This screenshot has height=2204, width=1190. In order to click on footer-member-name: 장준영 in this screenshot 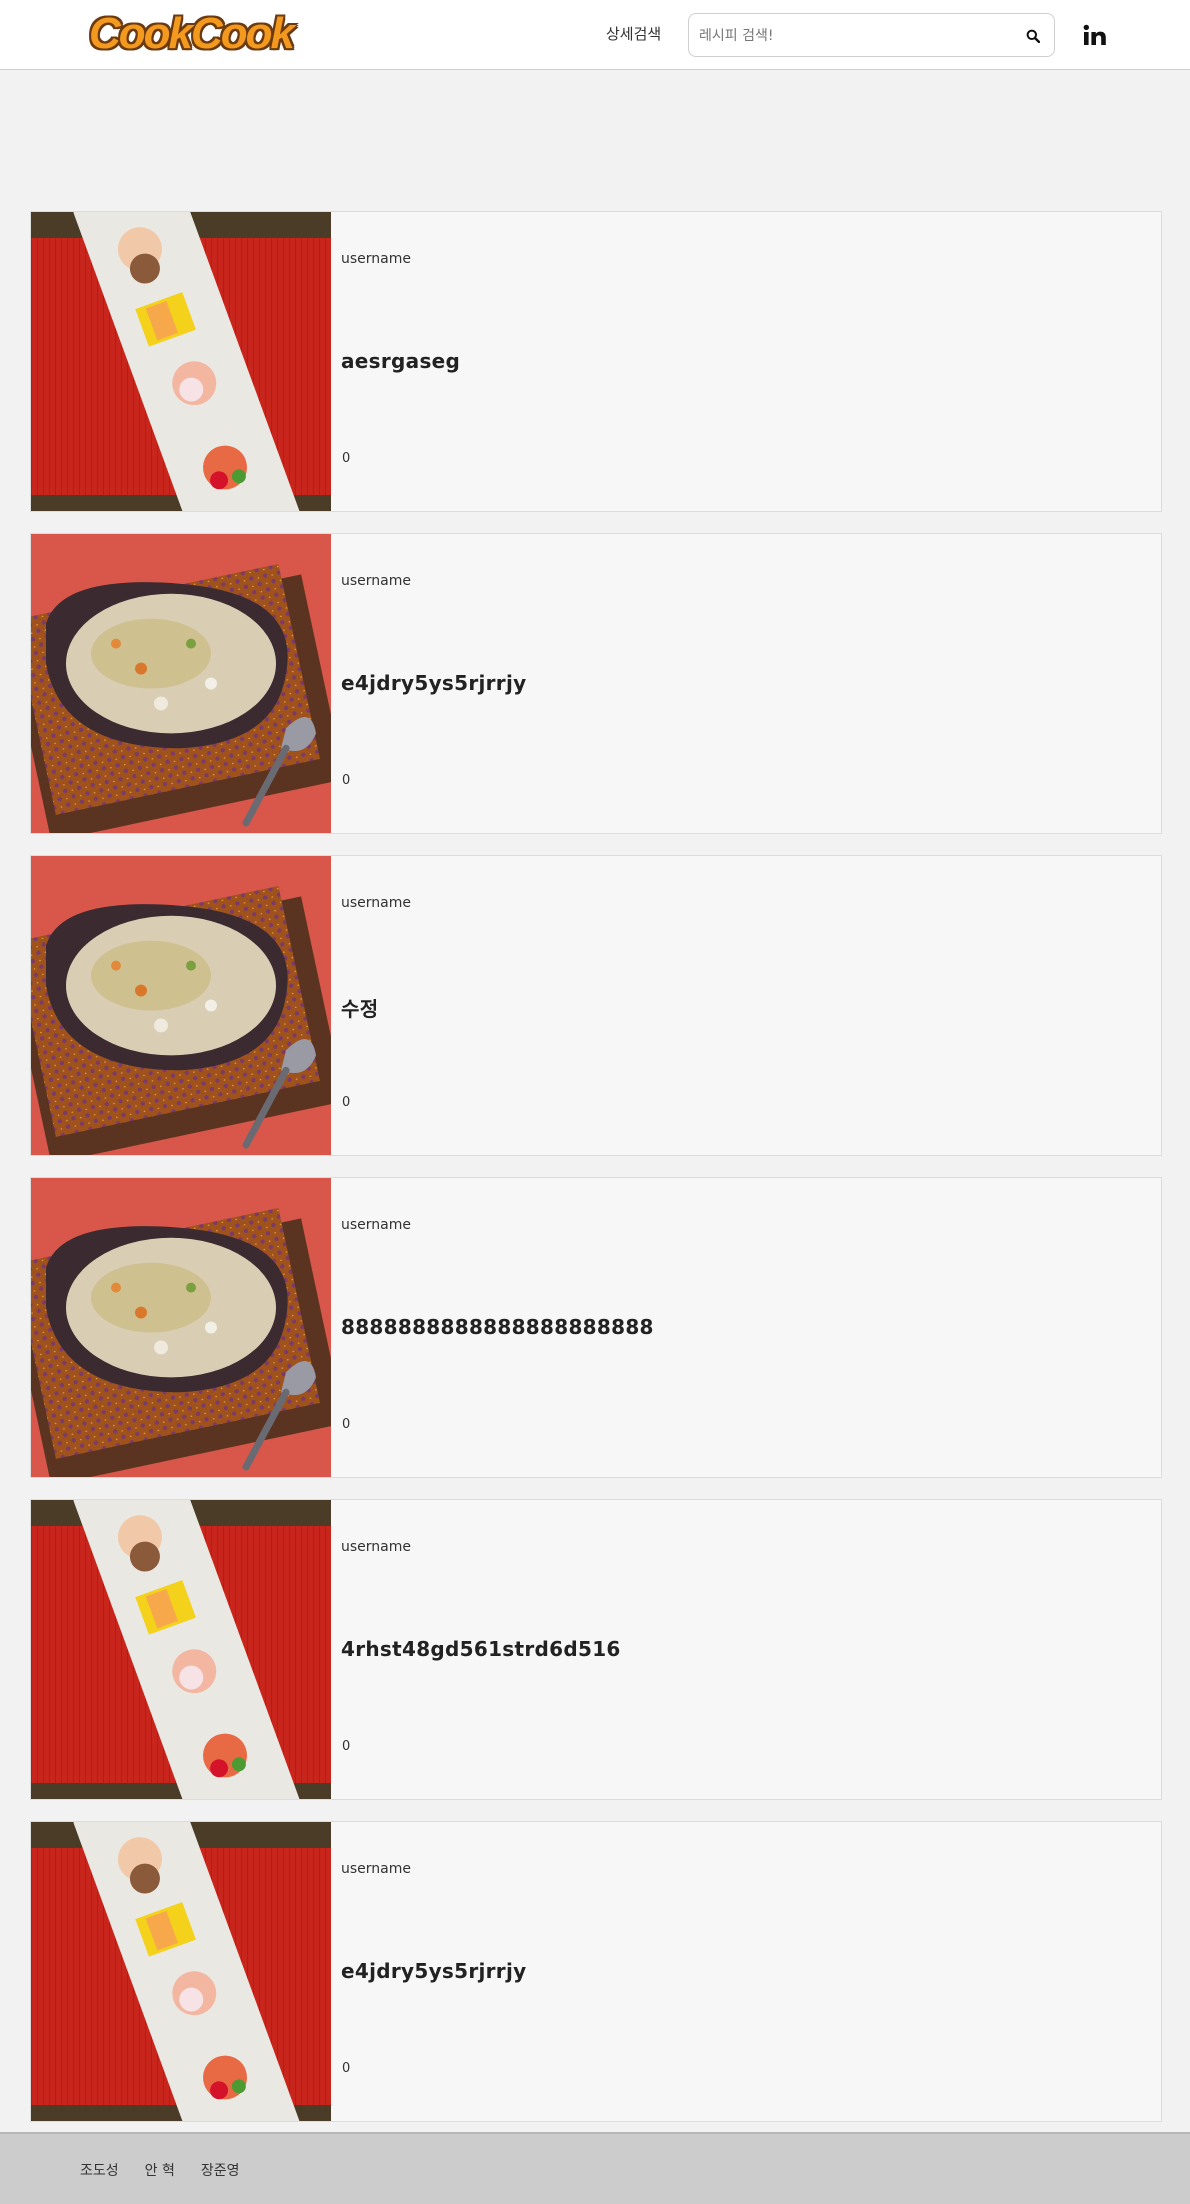, I will do `click(220, 2171)`.